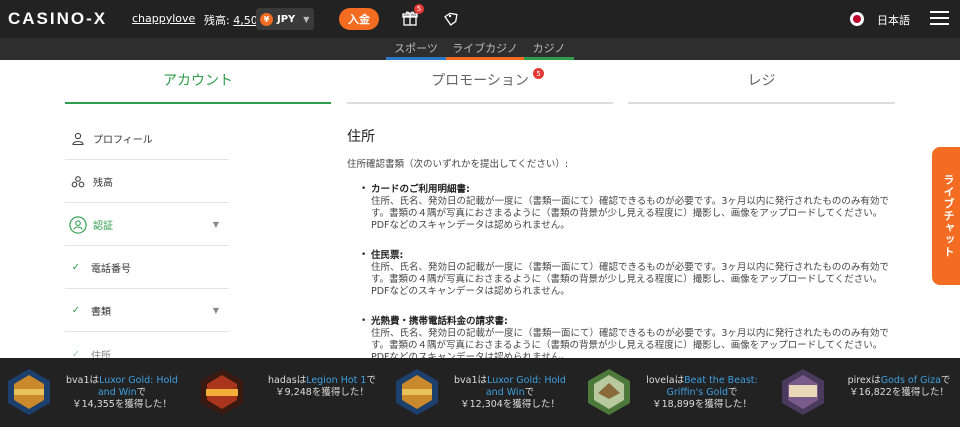 This screenshot has height=427, width=960. What do you see at coordinates (439, 321) in the screenshot?
I see `document-title: 光熱費・携帯電話料金の請求書:` at bounding box center [439, 321].